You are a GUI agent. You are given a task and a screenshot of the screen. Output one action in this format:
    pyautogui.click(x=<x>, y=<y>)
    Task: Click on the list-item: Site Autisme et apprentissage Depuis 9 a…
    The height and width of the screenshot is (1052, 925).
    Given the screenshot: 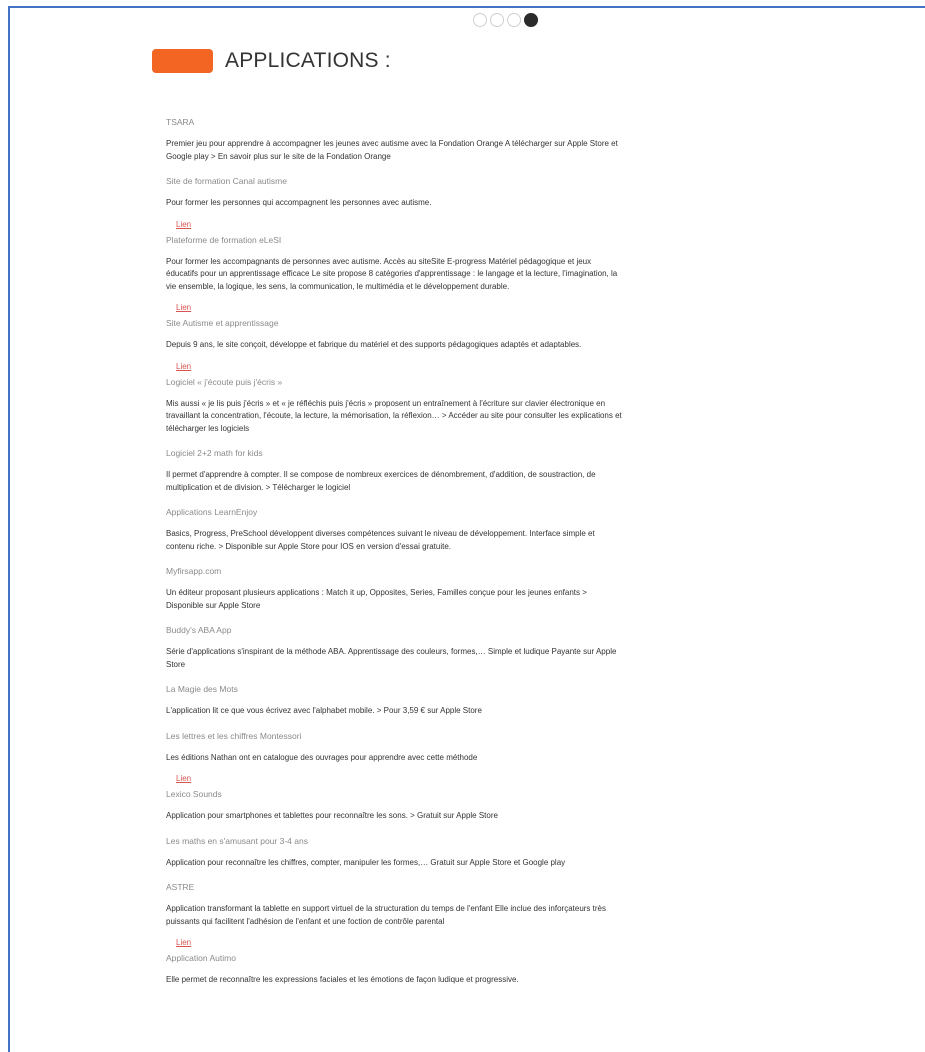 What is the action you would take?
    pyautogui.click(x=394, y=346)
    